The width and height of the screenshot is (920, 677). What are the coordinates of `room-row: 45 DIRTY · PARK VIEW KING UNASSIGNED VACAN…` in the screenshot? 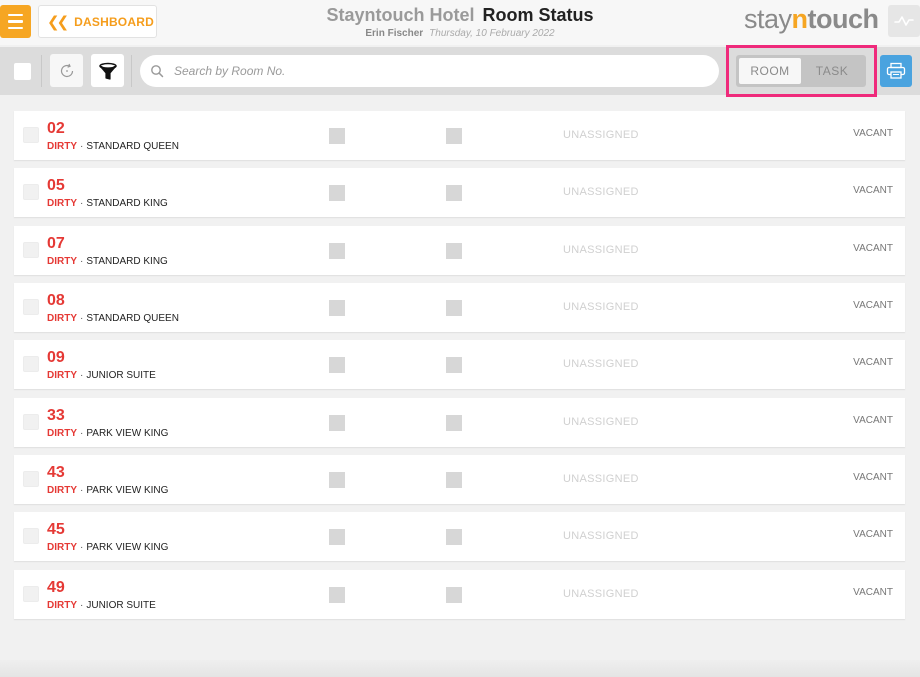 It's located at (459, 537).